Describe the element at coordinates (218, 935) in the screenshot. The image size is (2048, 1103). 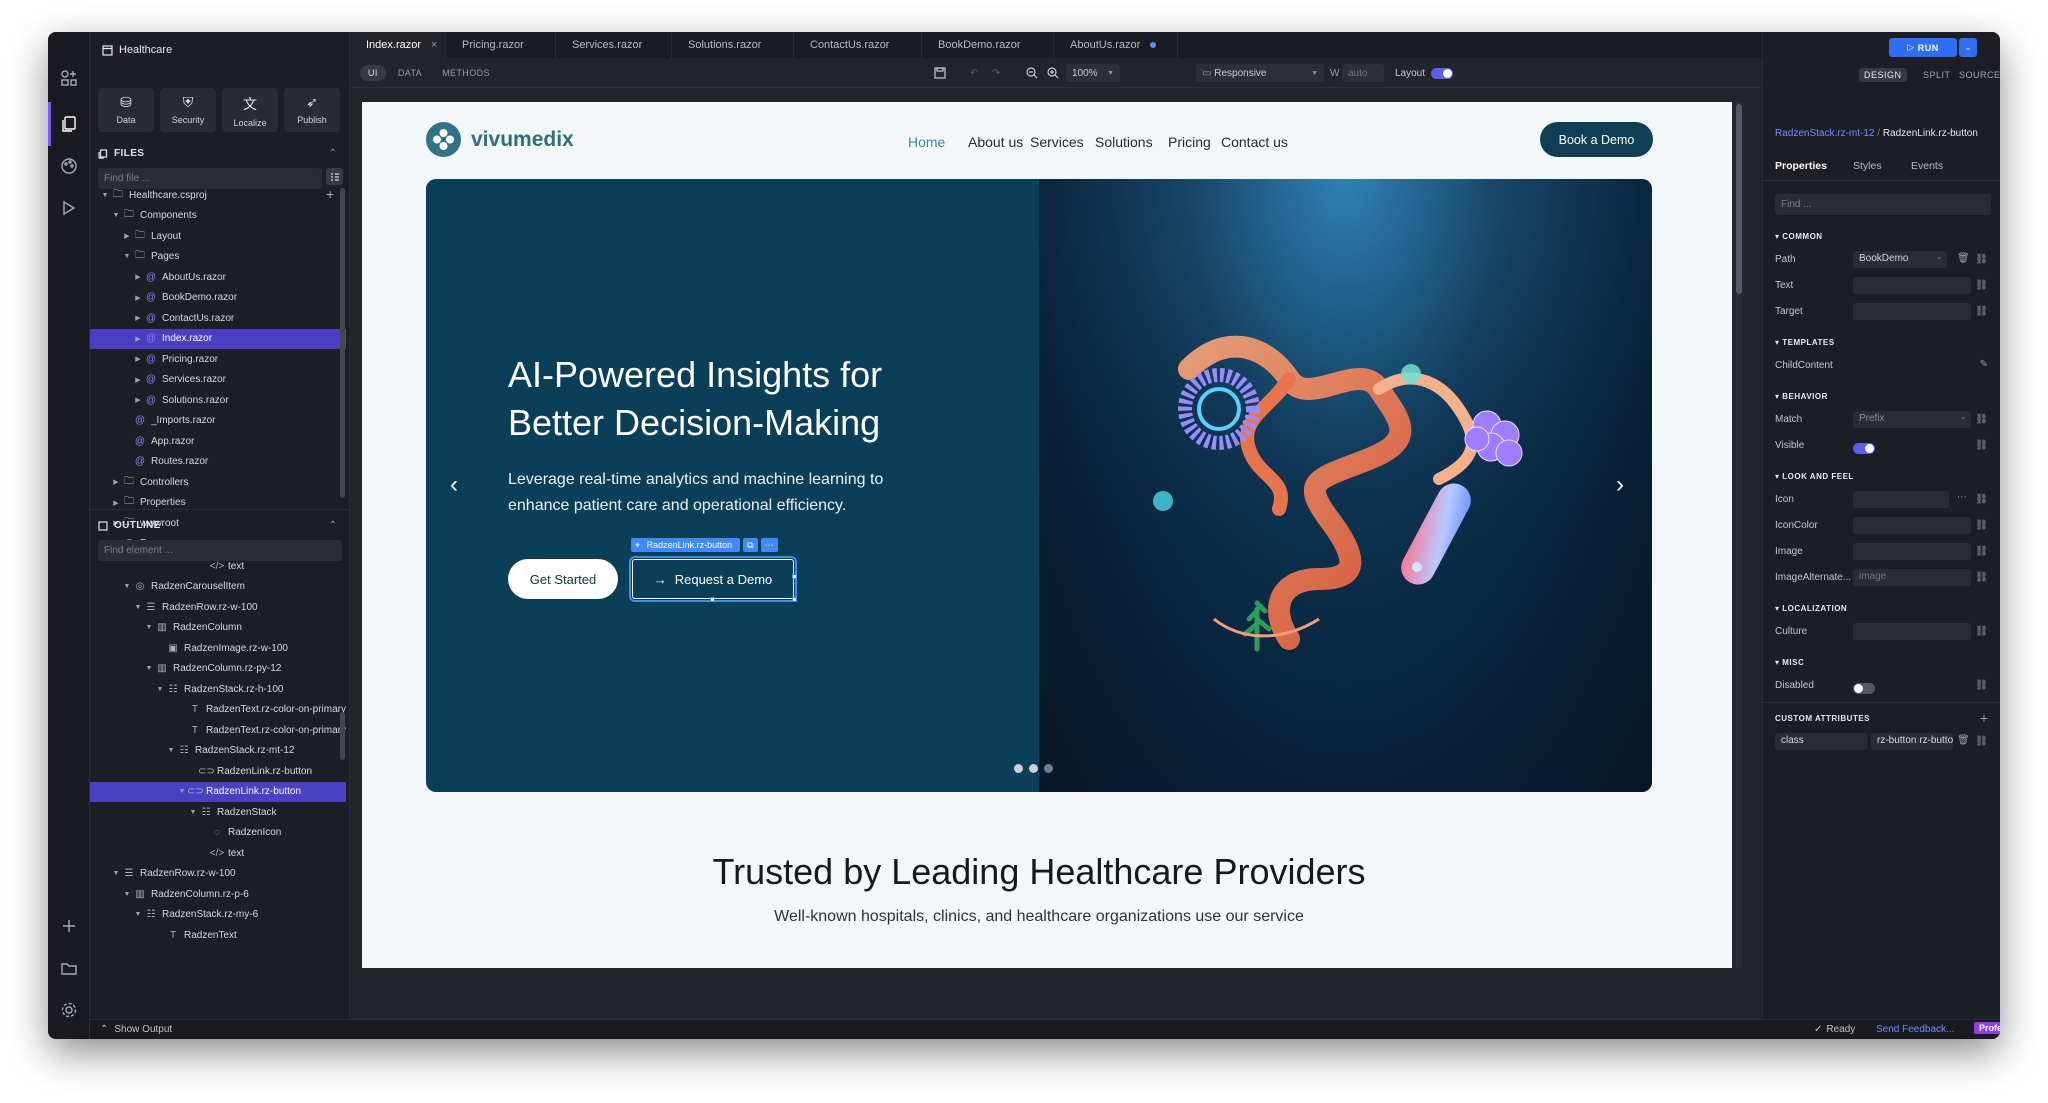
I see `tree-item: T RadzenText` at that location.